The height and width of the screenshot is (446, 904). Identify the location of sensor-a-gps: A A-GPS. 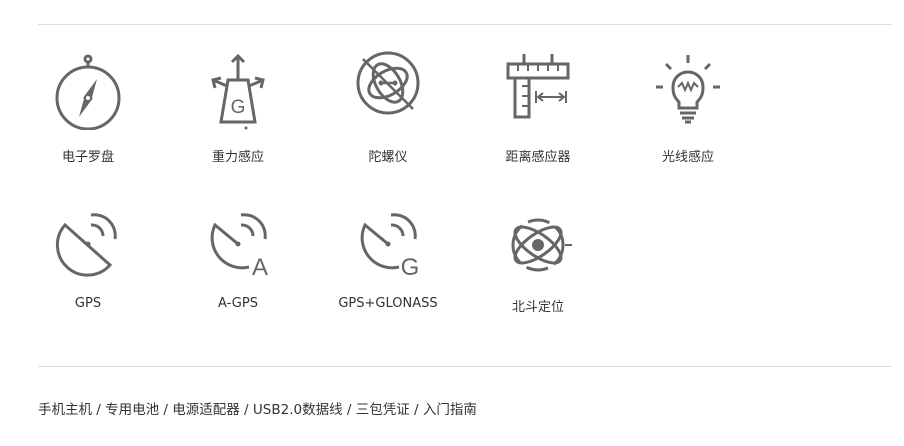
(238, 260).